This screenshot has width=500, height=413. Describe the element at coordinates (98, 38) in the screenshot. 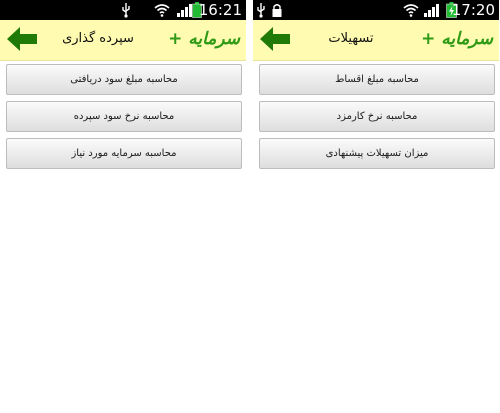

I see `page-title: سپرده گذاری` at that location.